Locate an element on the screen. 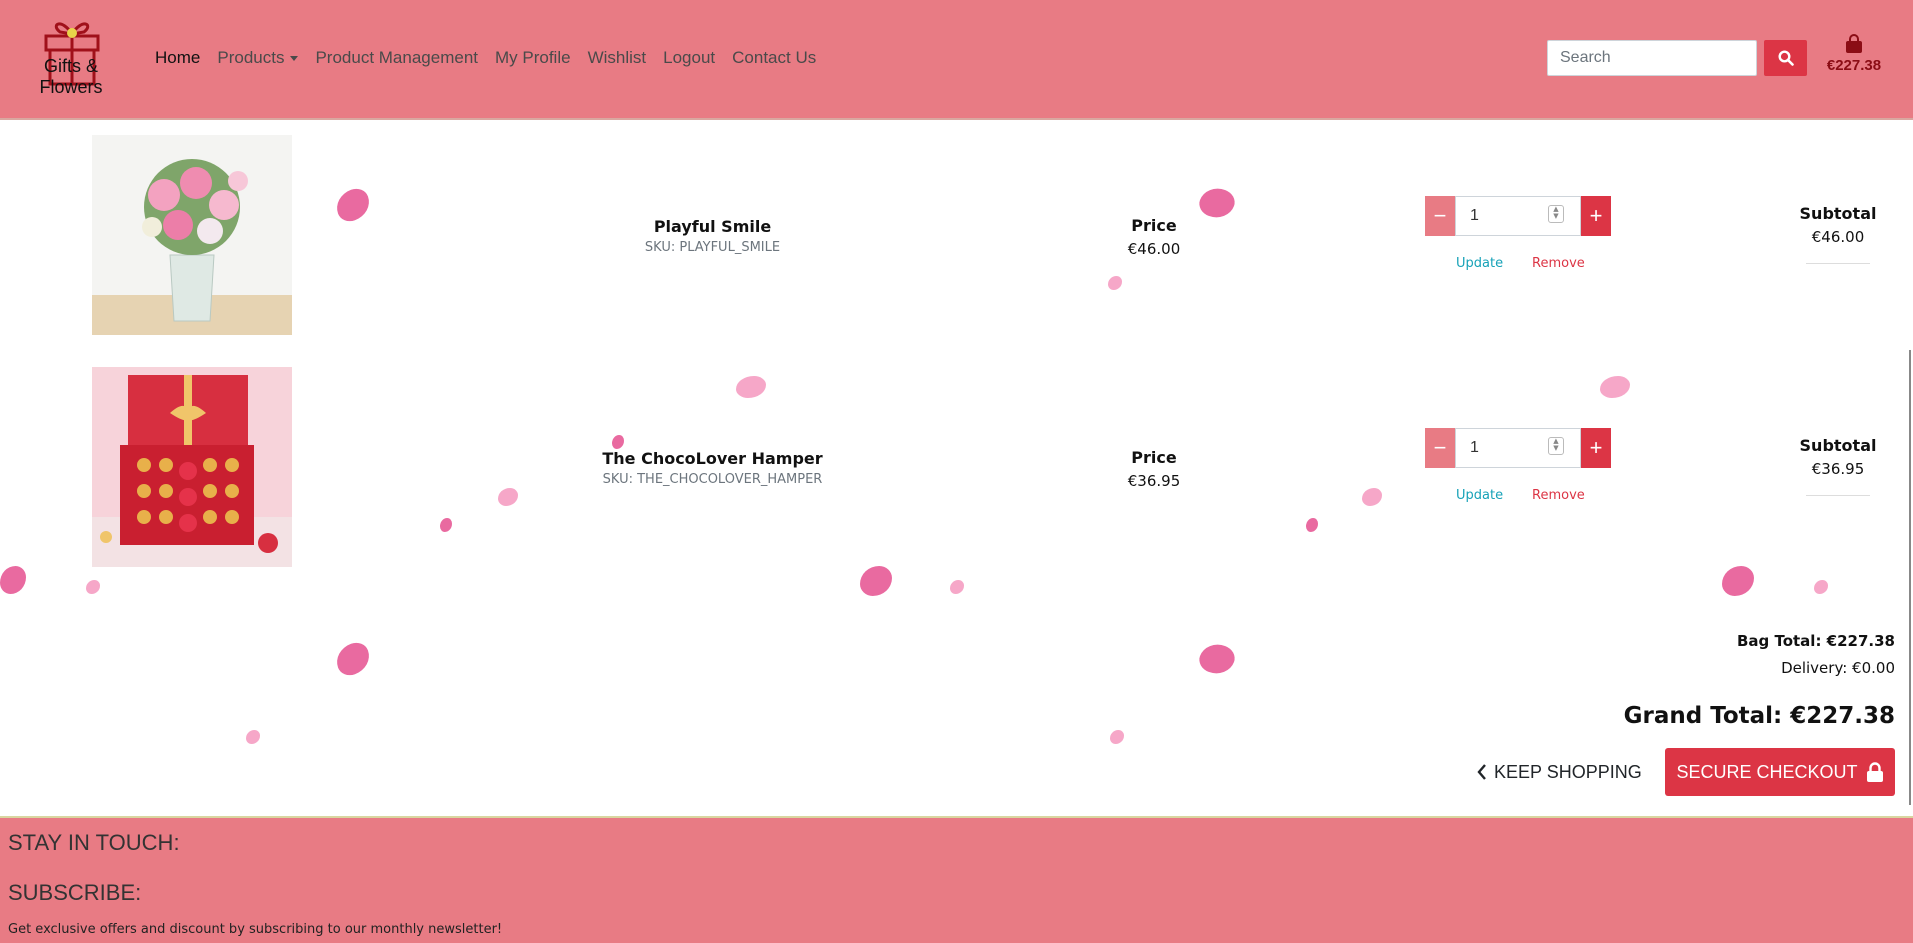 The width and height of the screenshot is (1913, 943). search-icon is located at coordinates (1785, 58).